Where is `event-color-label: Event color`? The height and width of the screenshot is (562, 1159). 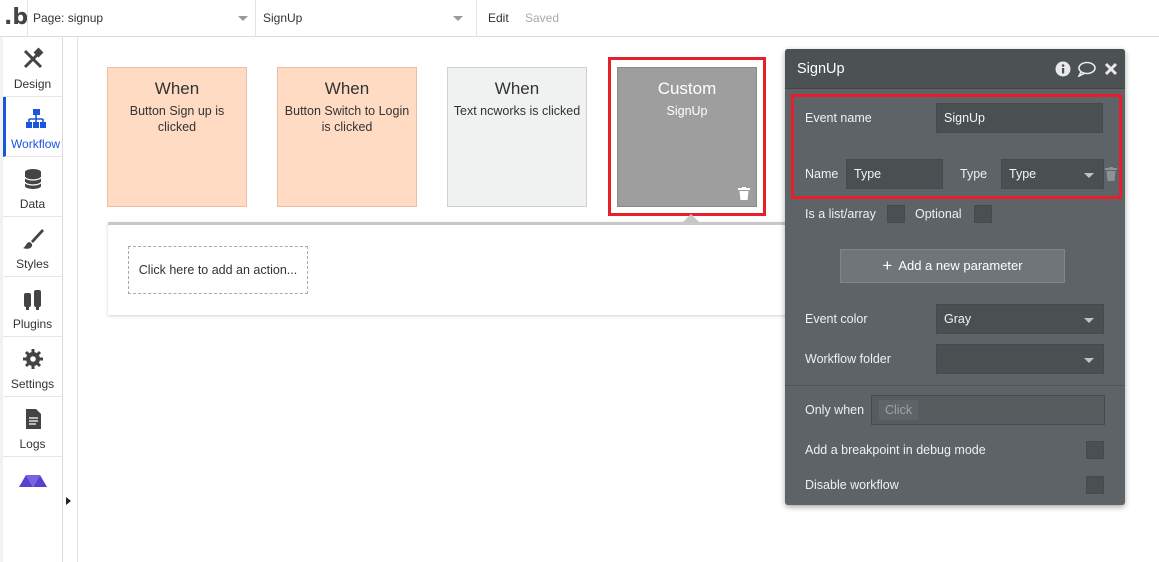 event-color-label: Event color is located at coordinates (836, 319).